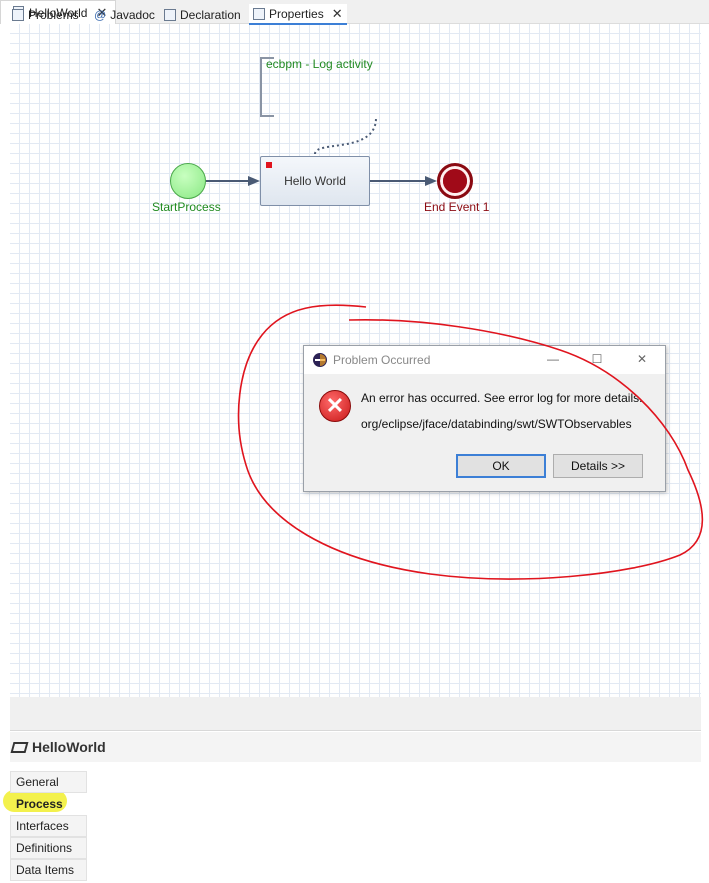 The height and width of the screenshot is (883, 709). Describe the element at coordinates (335, 406) in the screenshot. I see `error-icon: ✕` at that location.